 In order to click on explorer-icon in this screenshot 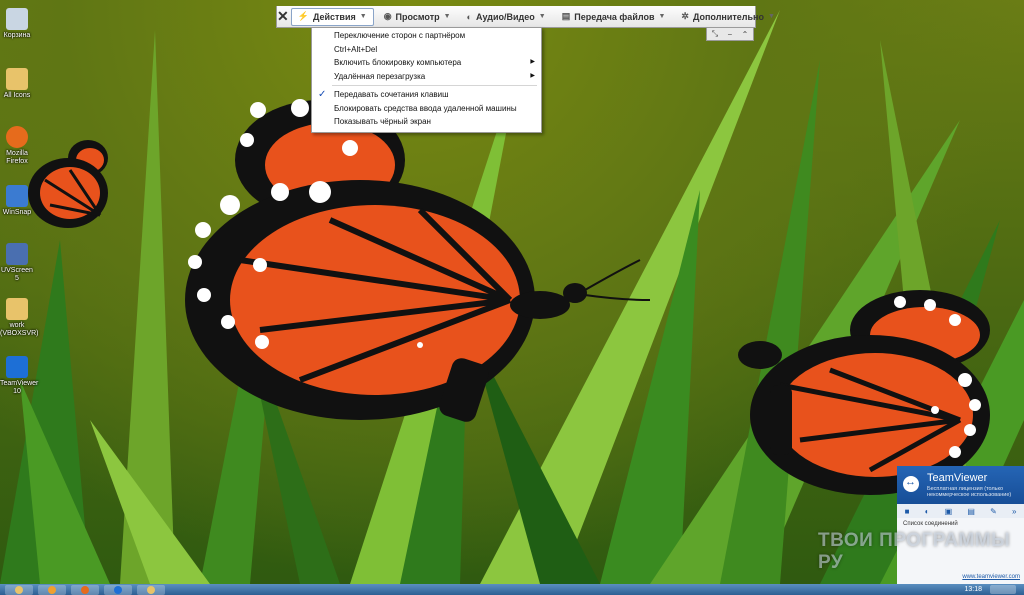, I will do `click(19, 589)`.